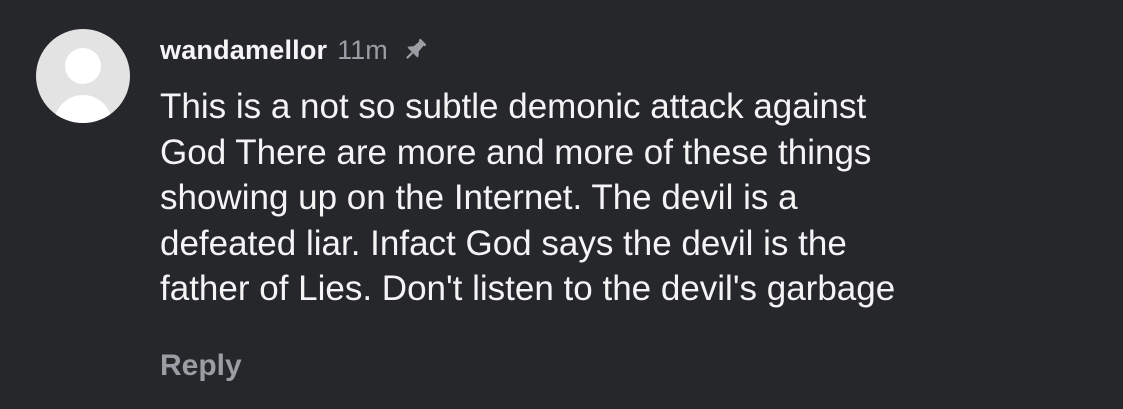  Describe the element at coordinates (83, 76) in the screenshot. I see `avatar` at that location.